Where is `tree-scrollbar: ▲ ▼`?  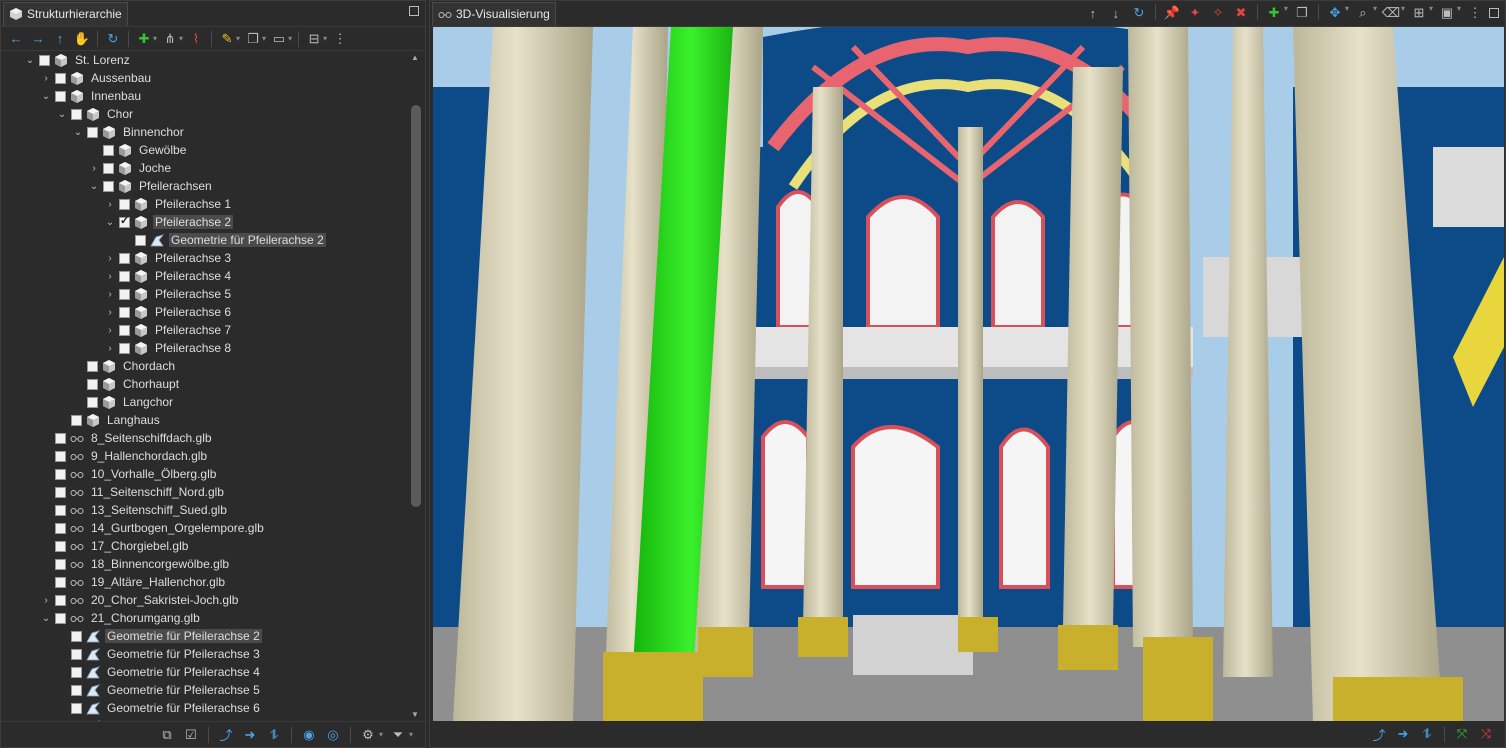 tree-scrollbar: ▲ ▼ is located at coordinates (416, 386).